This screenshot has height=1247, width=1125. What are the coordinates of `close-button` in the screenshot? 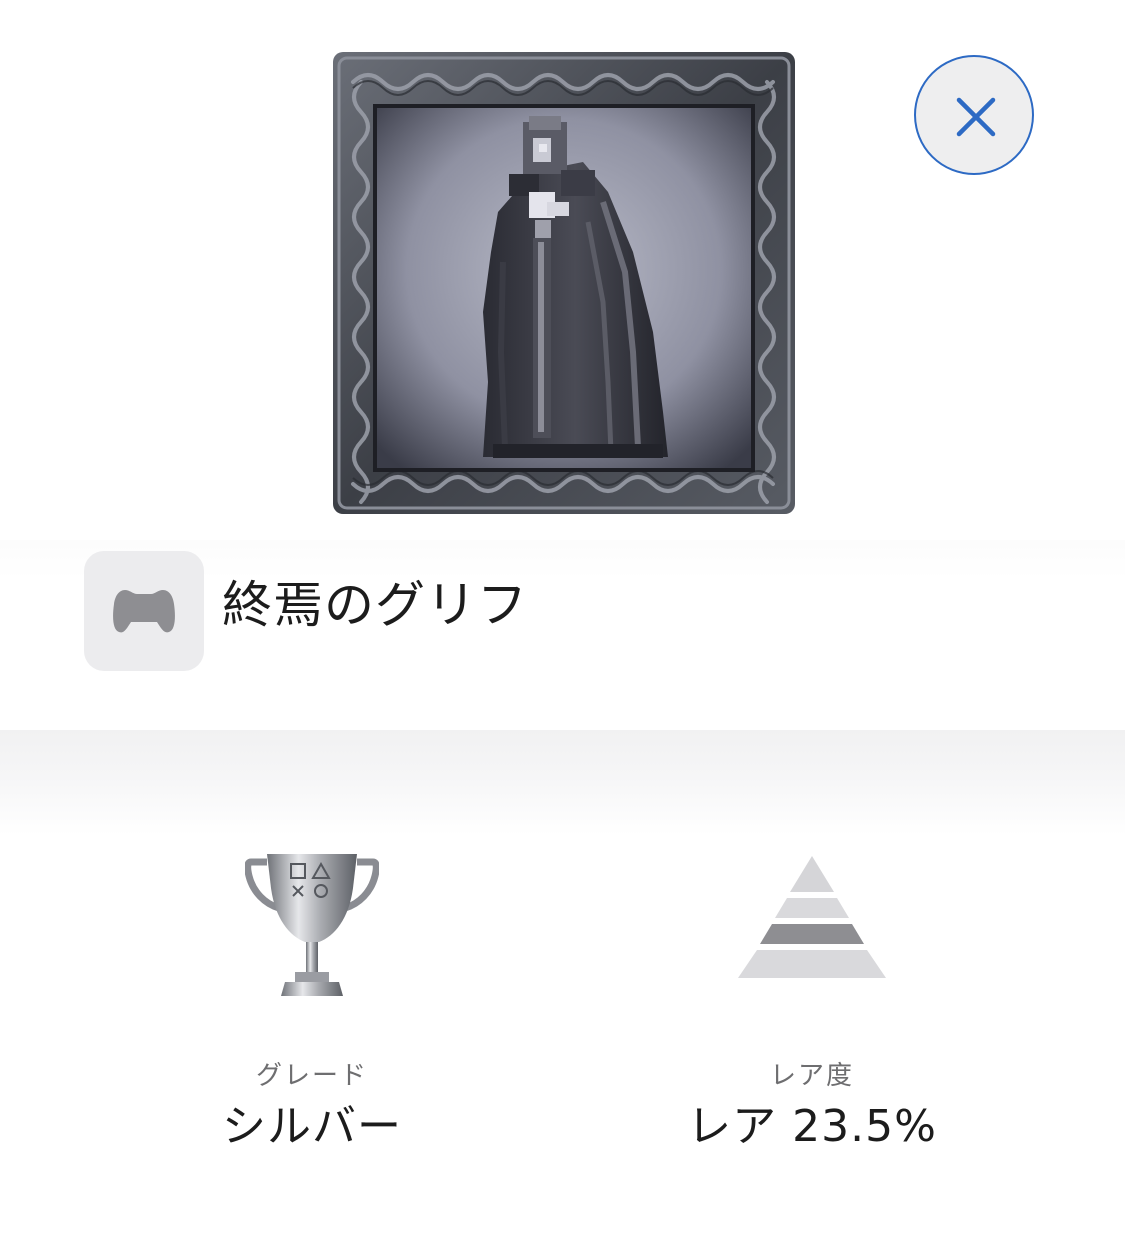 It's located at (974, 115).